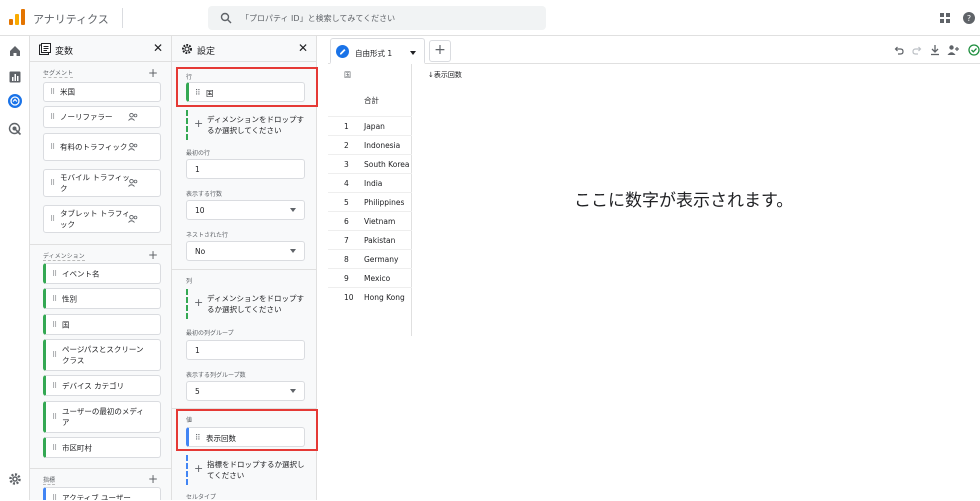 The height and width of the screenshot is (501, 980). Describe the element at coordinates (245, 350) in the screenshot. I see `first-col-group-input: 1` at that location.